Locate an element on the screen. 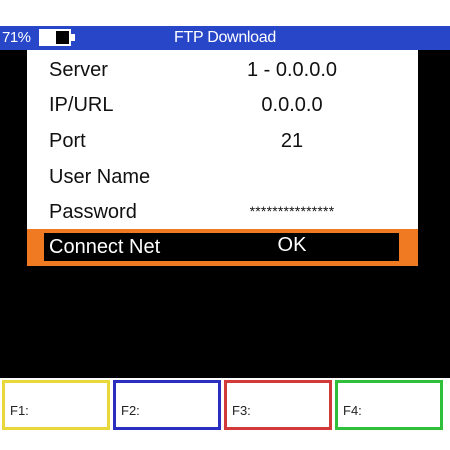  port-row: Port 21 is located at coordinates (222, 140).